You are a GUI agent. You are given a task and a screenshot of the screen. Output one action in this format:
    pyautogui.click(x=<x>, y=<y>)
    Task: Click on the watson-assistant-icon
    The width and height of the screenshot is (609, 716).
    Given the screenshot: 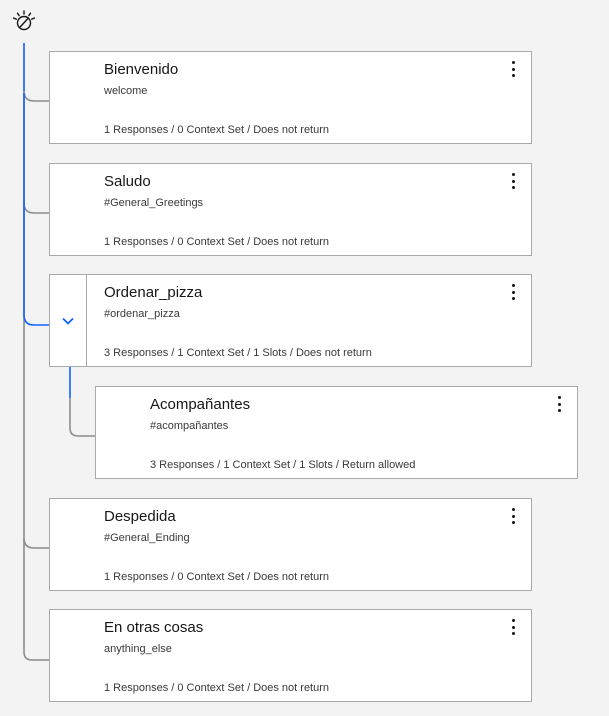 What is the action you would take?
    pyautogui.click(x=24, y=21)
    